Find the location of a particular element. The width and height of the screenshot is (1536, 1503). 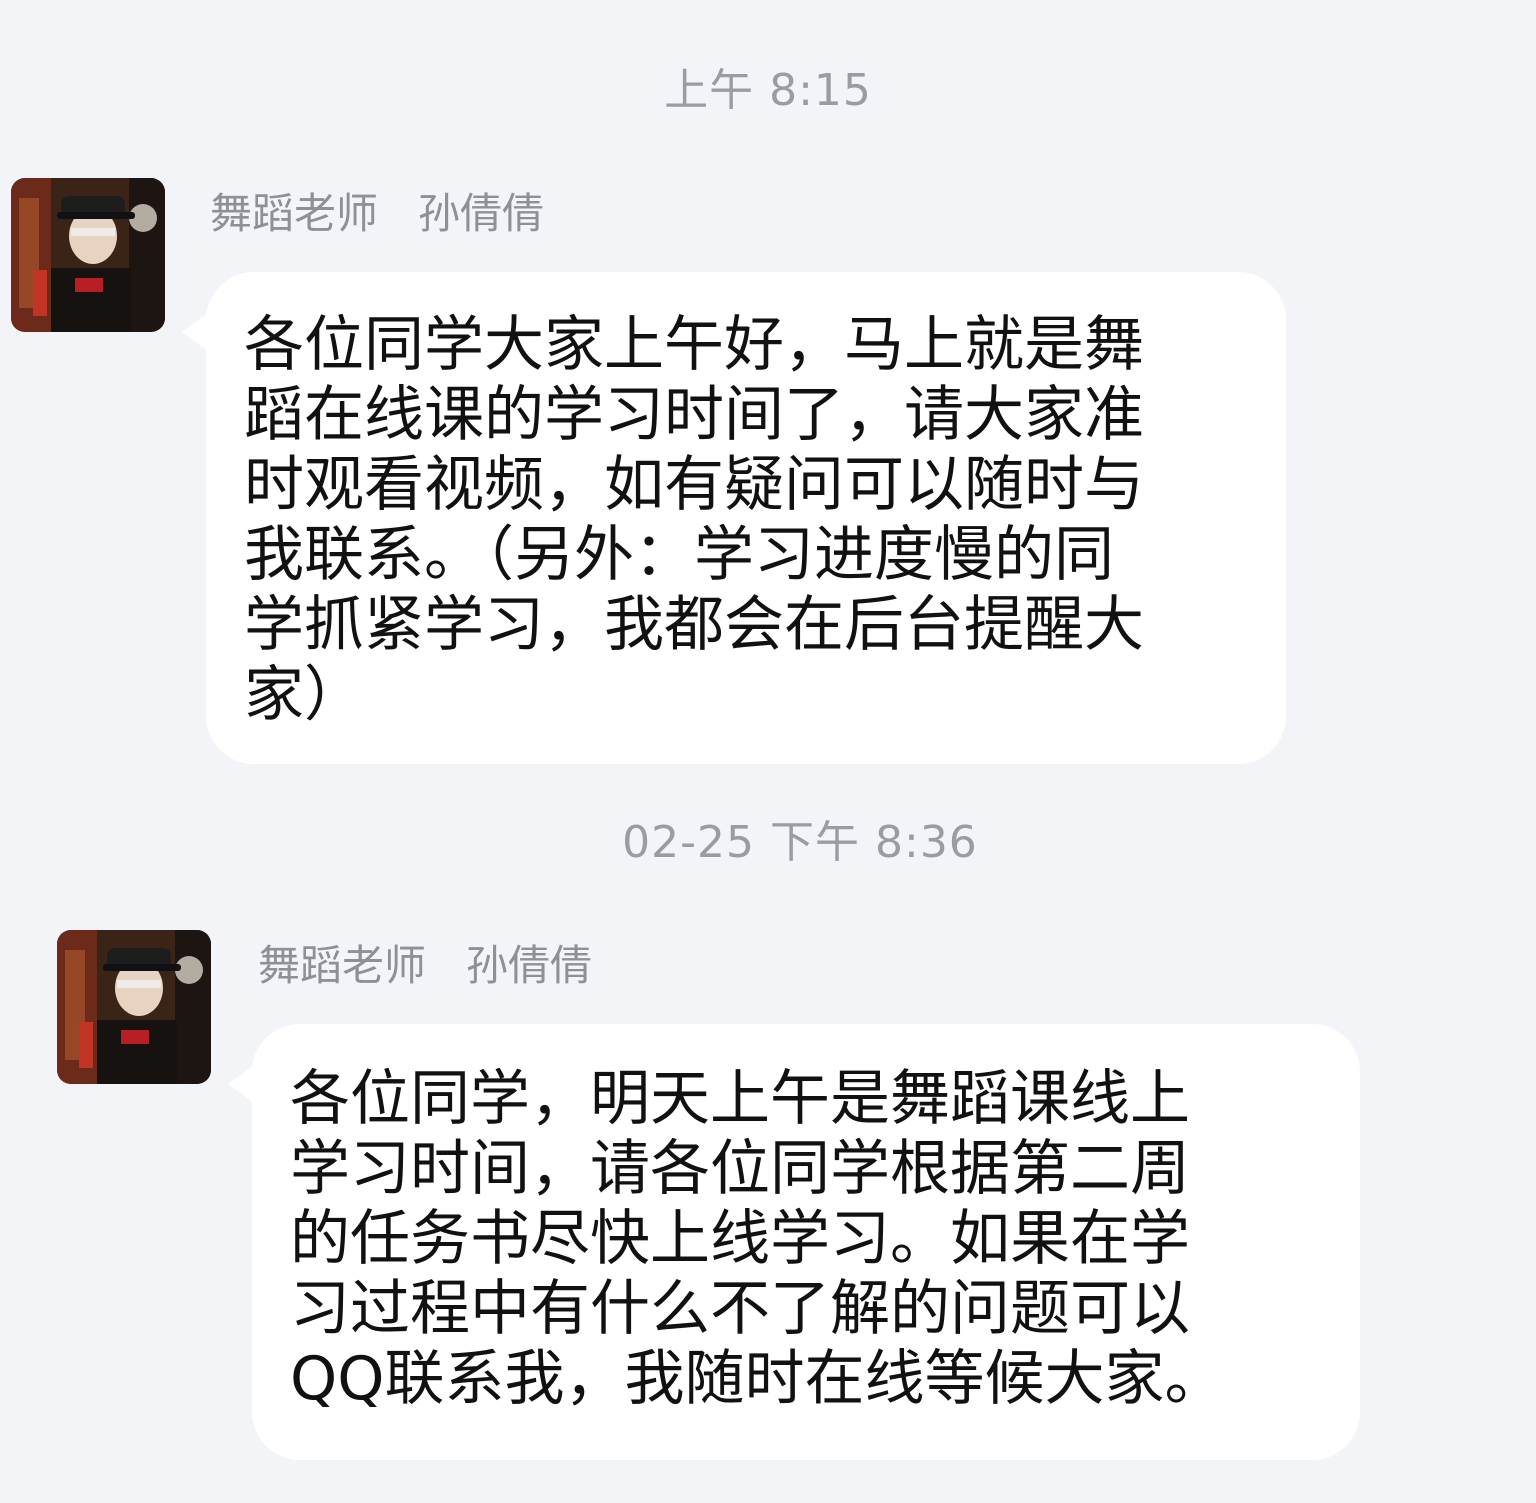

message-timestamp: 上午 8:15 is located at coordinates (768, 90).